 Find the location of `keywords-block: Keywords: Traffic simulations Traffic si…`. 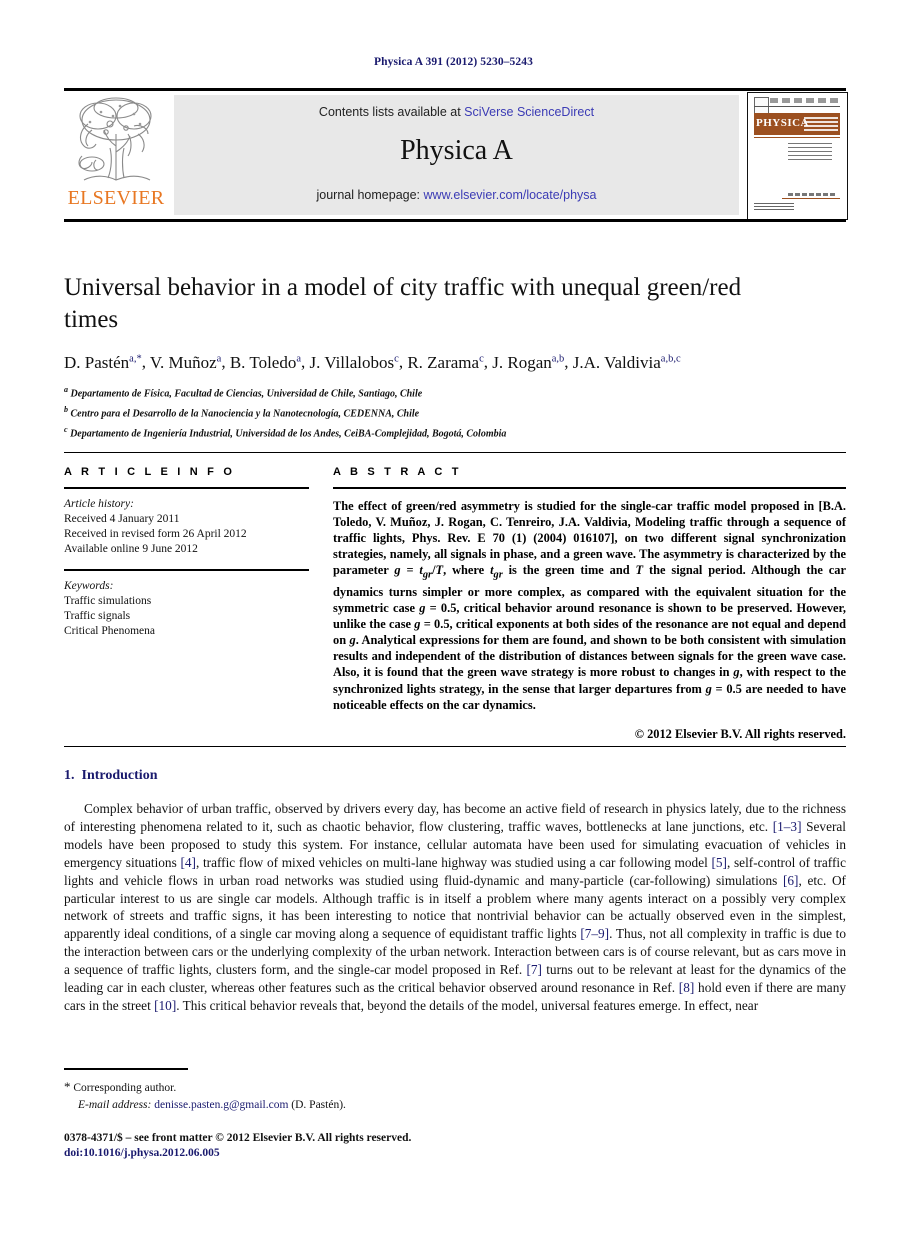

keywords-block: Keywords: Traffic simulations Traffic si… is located at coordinates (186, 609).